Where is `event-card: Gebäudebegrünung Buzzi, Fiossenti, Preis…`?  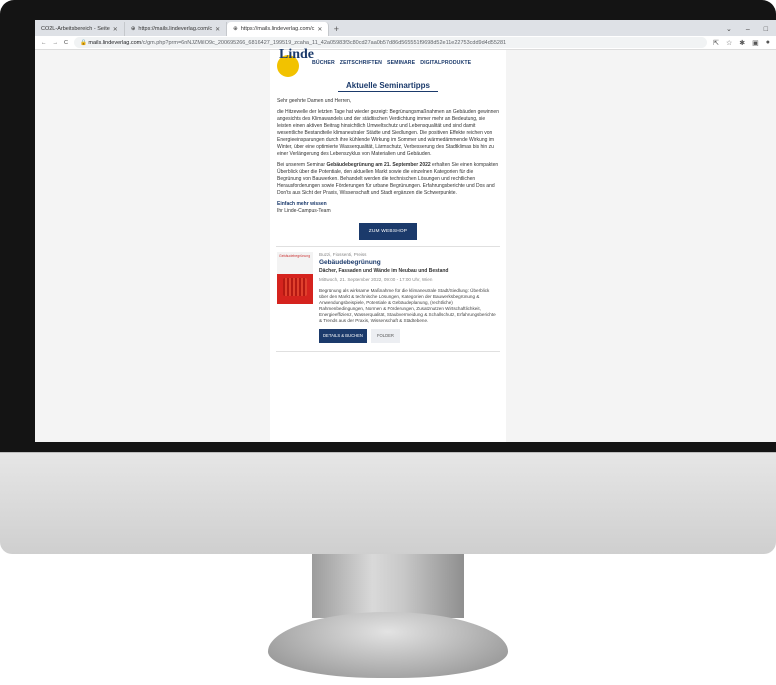
event-card: Gebäudebegrünung Buzzi, Fiossenti, Preis… is located at coordinates (388, 295).